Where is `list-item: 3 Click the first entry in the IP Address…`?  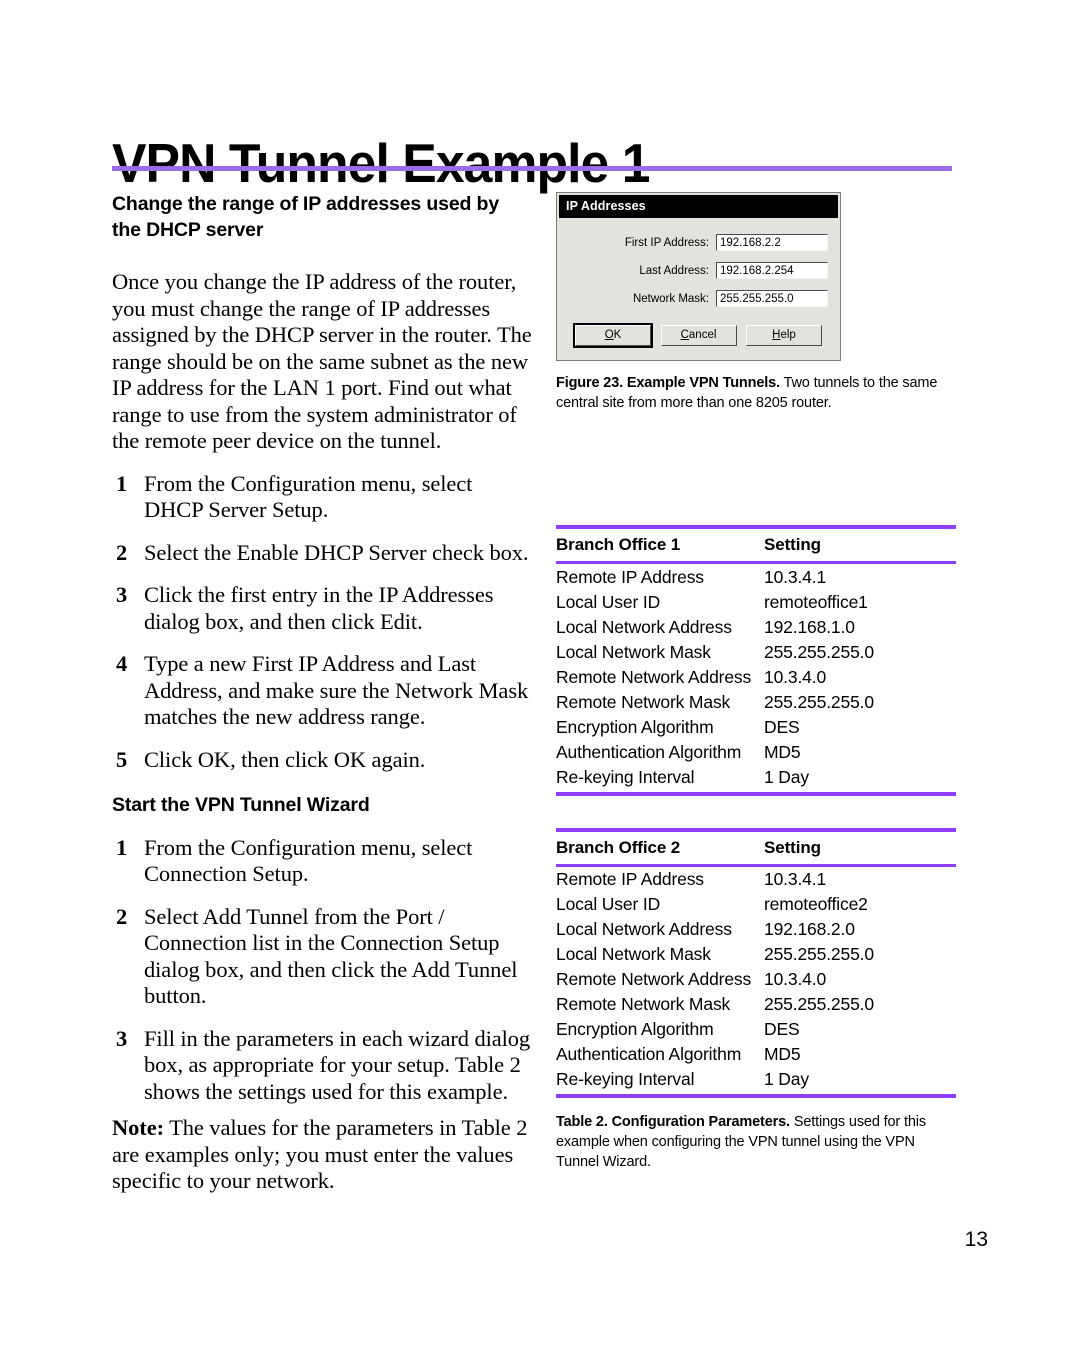
list-item: 3 Click the first entry in the IP Address… is located at coordinates (322, 608).